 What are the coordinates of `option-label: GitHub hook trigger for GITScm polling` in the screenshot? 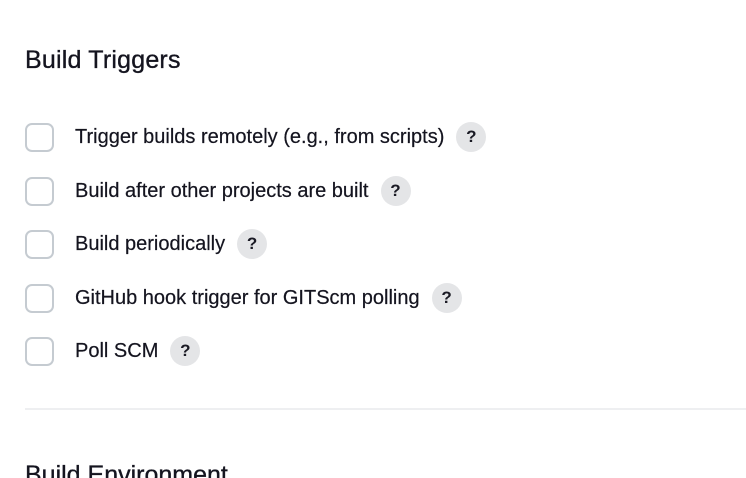 It's located at (247, 298).